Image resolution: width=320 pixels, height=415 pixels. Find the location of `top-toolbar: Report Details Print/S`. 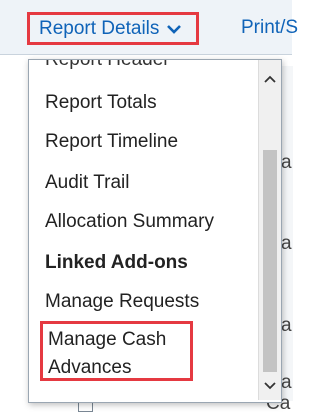

top-toolbar: Report Details Print/S is located at coordinates (149, 27).